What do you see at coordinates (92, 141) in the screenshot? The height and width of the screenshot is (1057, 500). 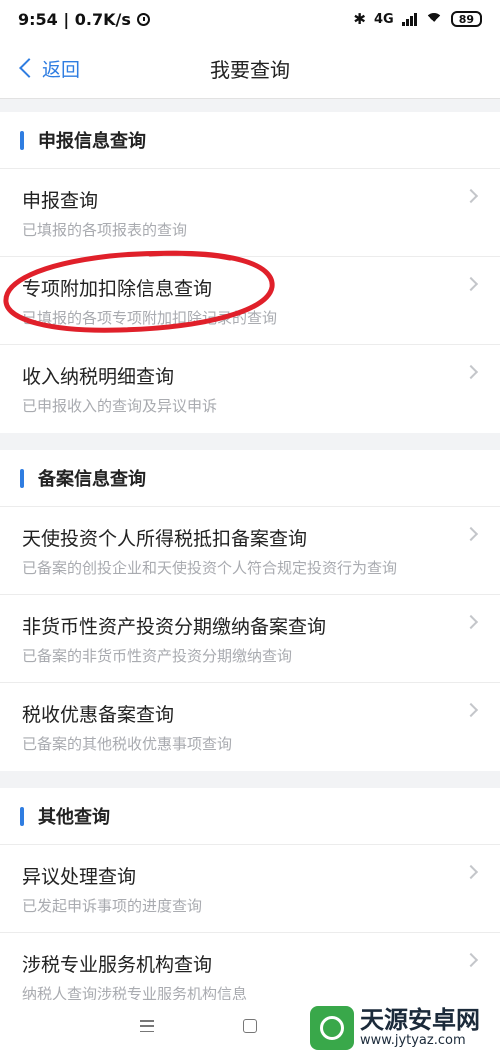 I see `section-title: 申报信息查询` at bounding box center [92, 141].